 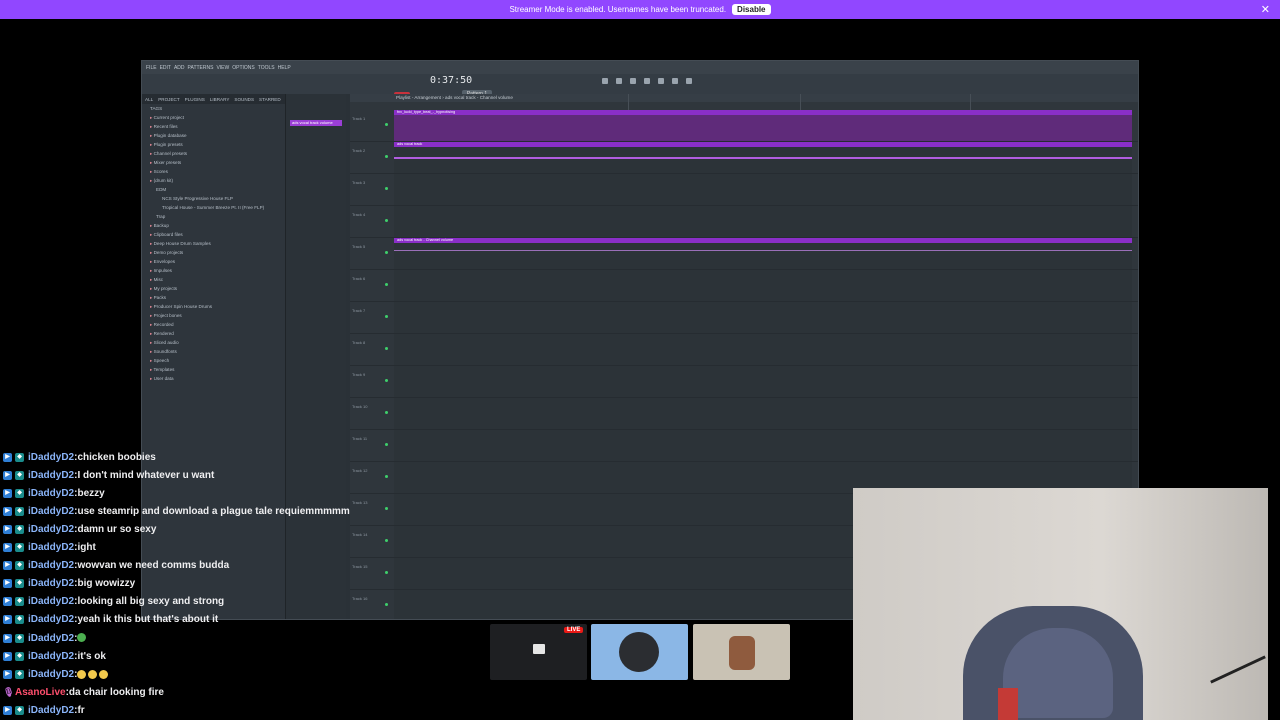 I want to click on menu-item-view: VIEW, so click(x=222, y=68).